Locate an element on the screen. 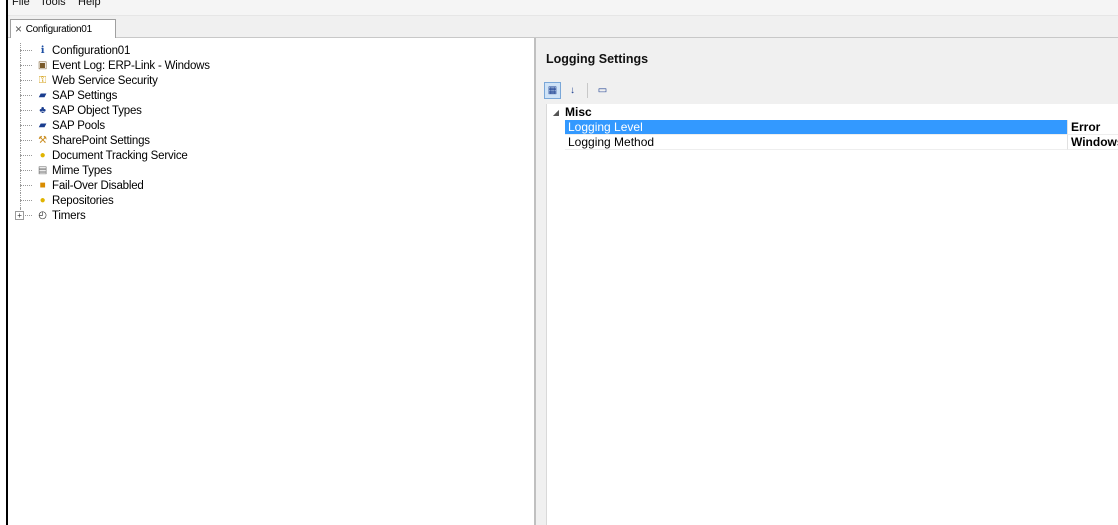 The width and height of the screenshot is (1118, 525). categorized-icon: ▦ is located at coordinates (552, 90).